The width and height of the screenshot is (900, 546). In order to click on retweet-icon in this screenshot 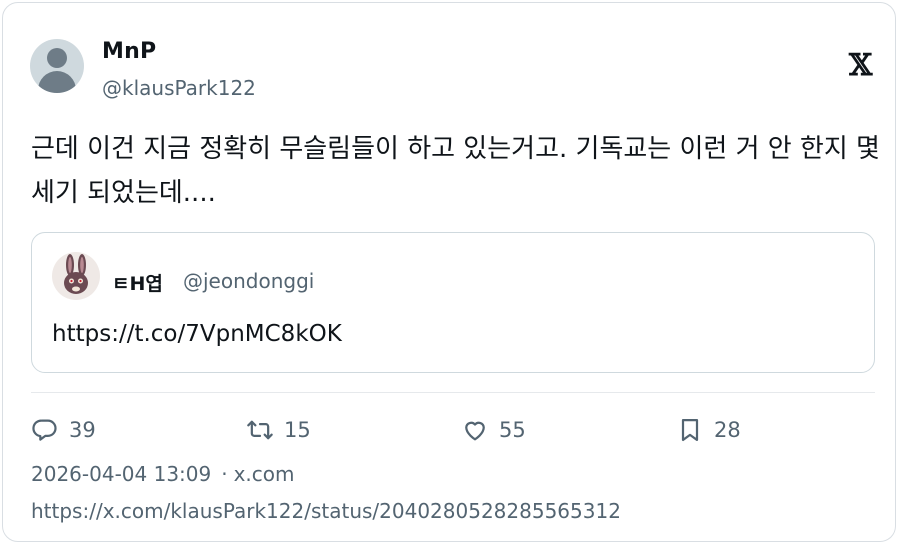, I will do `click(260, 430)`.